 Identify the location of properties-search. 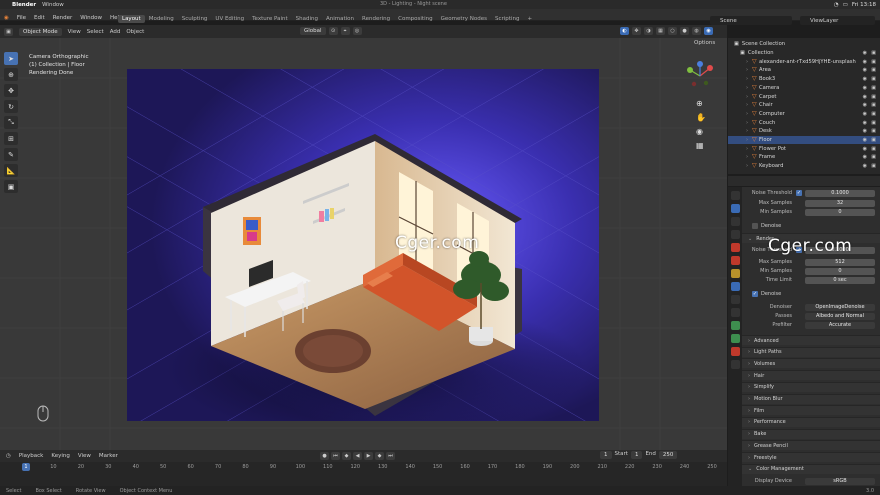
(804, 181).